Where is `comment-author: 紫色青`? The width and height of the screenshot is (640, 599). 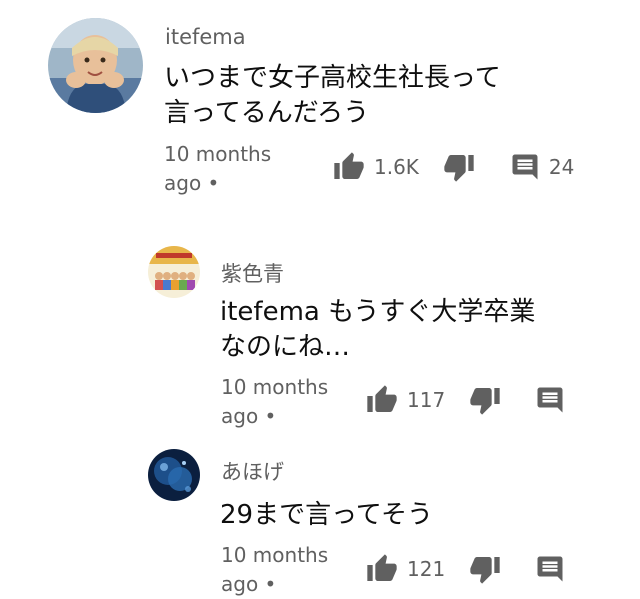
comment-author: 紫色青 is located at coordinates (252, 273).